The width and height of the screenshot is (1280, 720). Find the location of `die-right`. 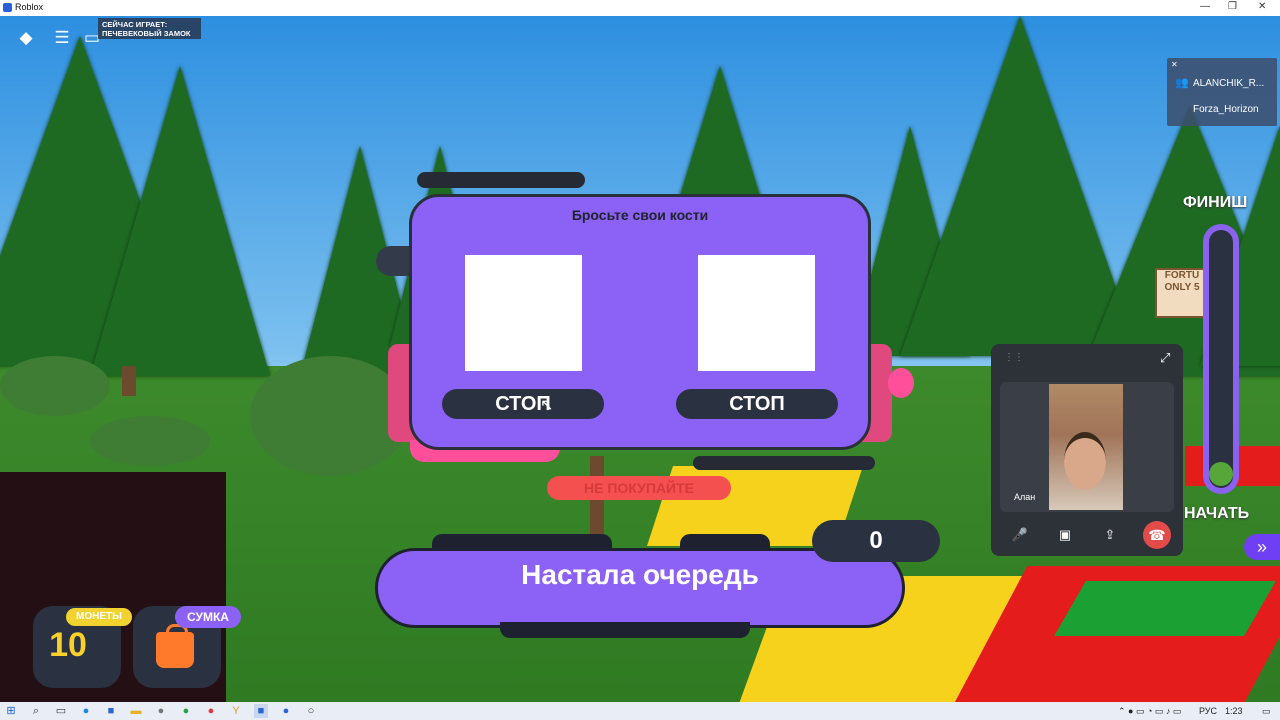

die-right is located at coordinates (756, 313).